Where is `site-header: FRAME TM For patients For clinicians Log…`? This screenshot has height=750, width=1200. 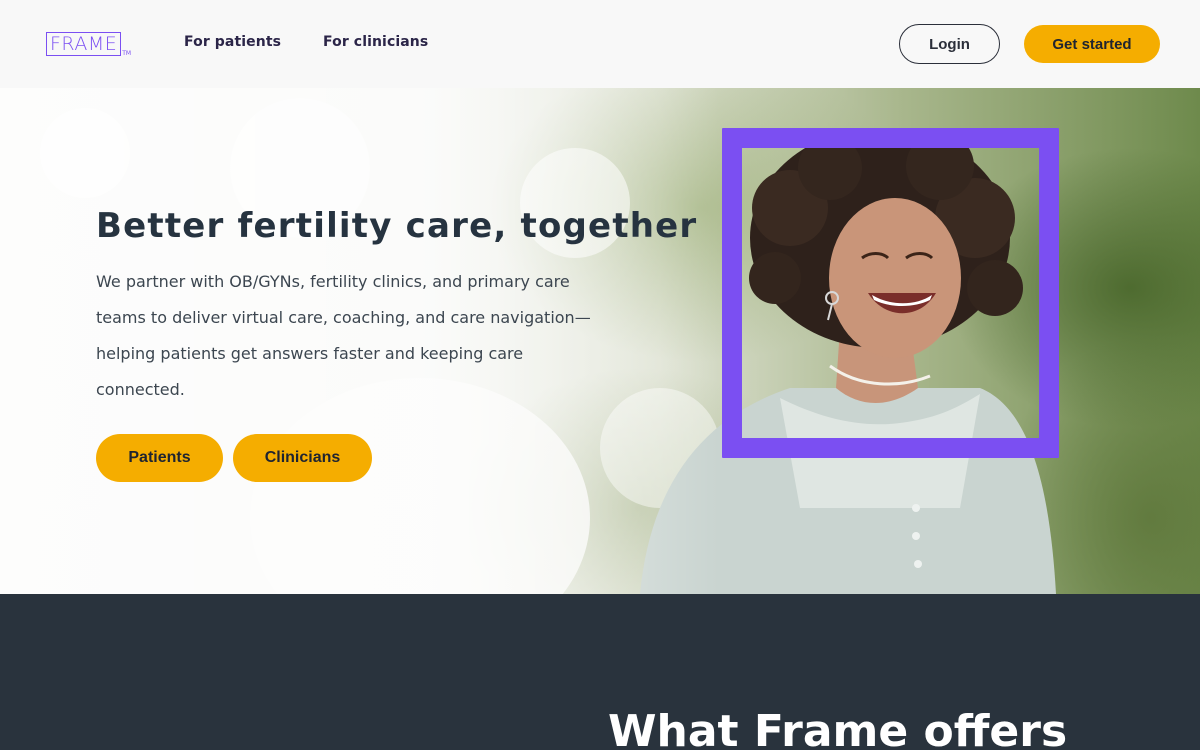
site-header: FRAME TM For patients For clinicians Log… is located at coordinates (600, 44).